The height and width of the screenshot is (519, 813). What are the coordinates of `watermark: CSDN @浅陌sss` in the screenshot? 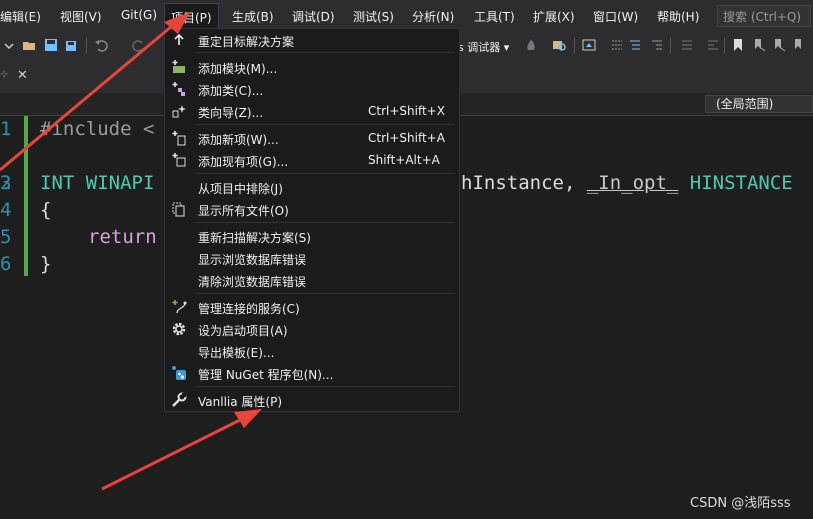 It's located at (740, 503).